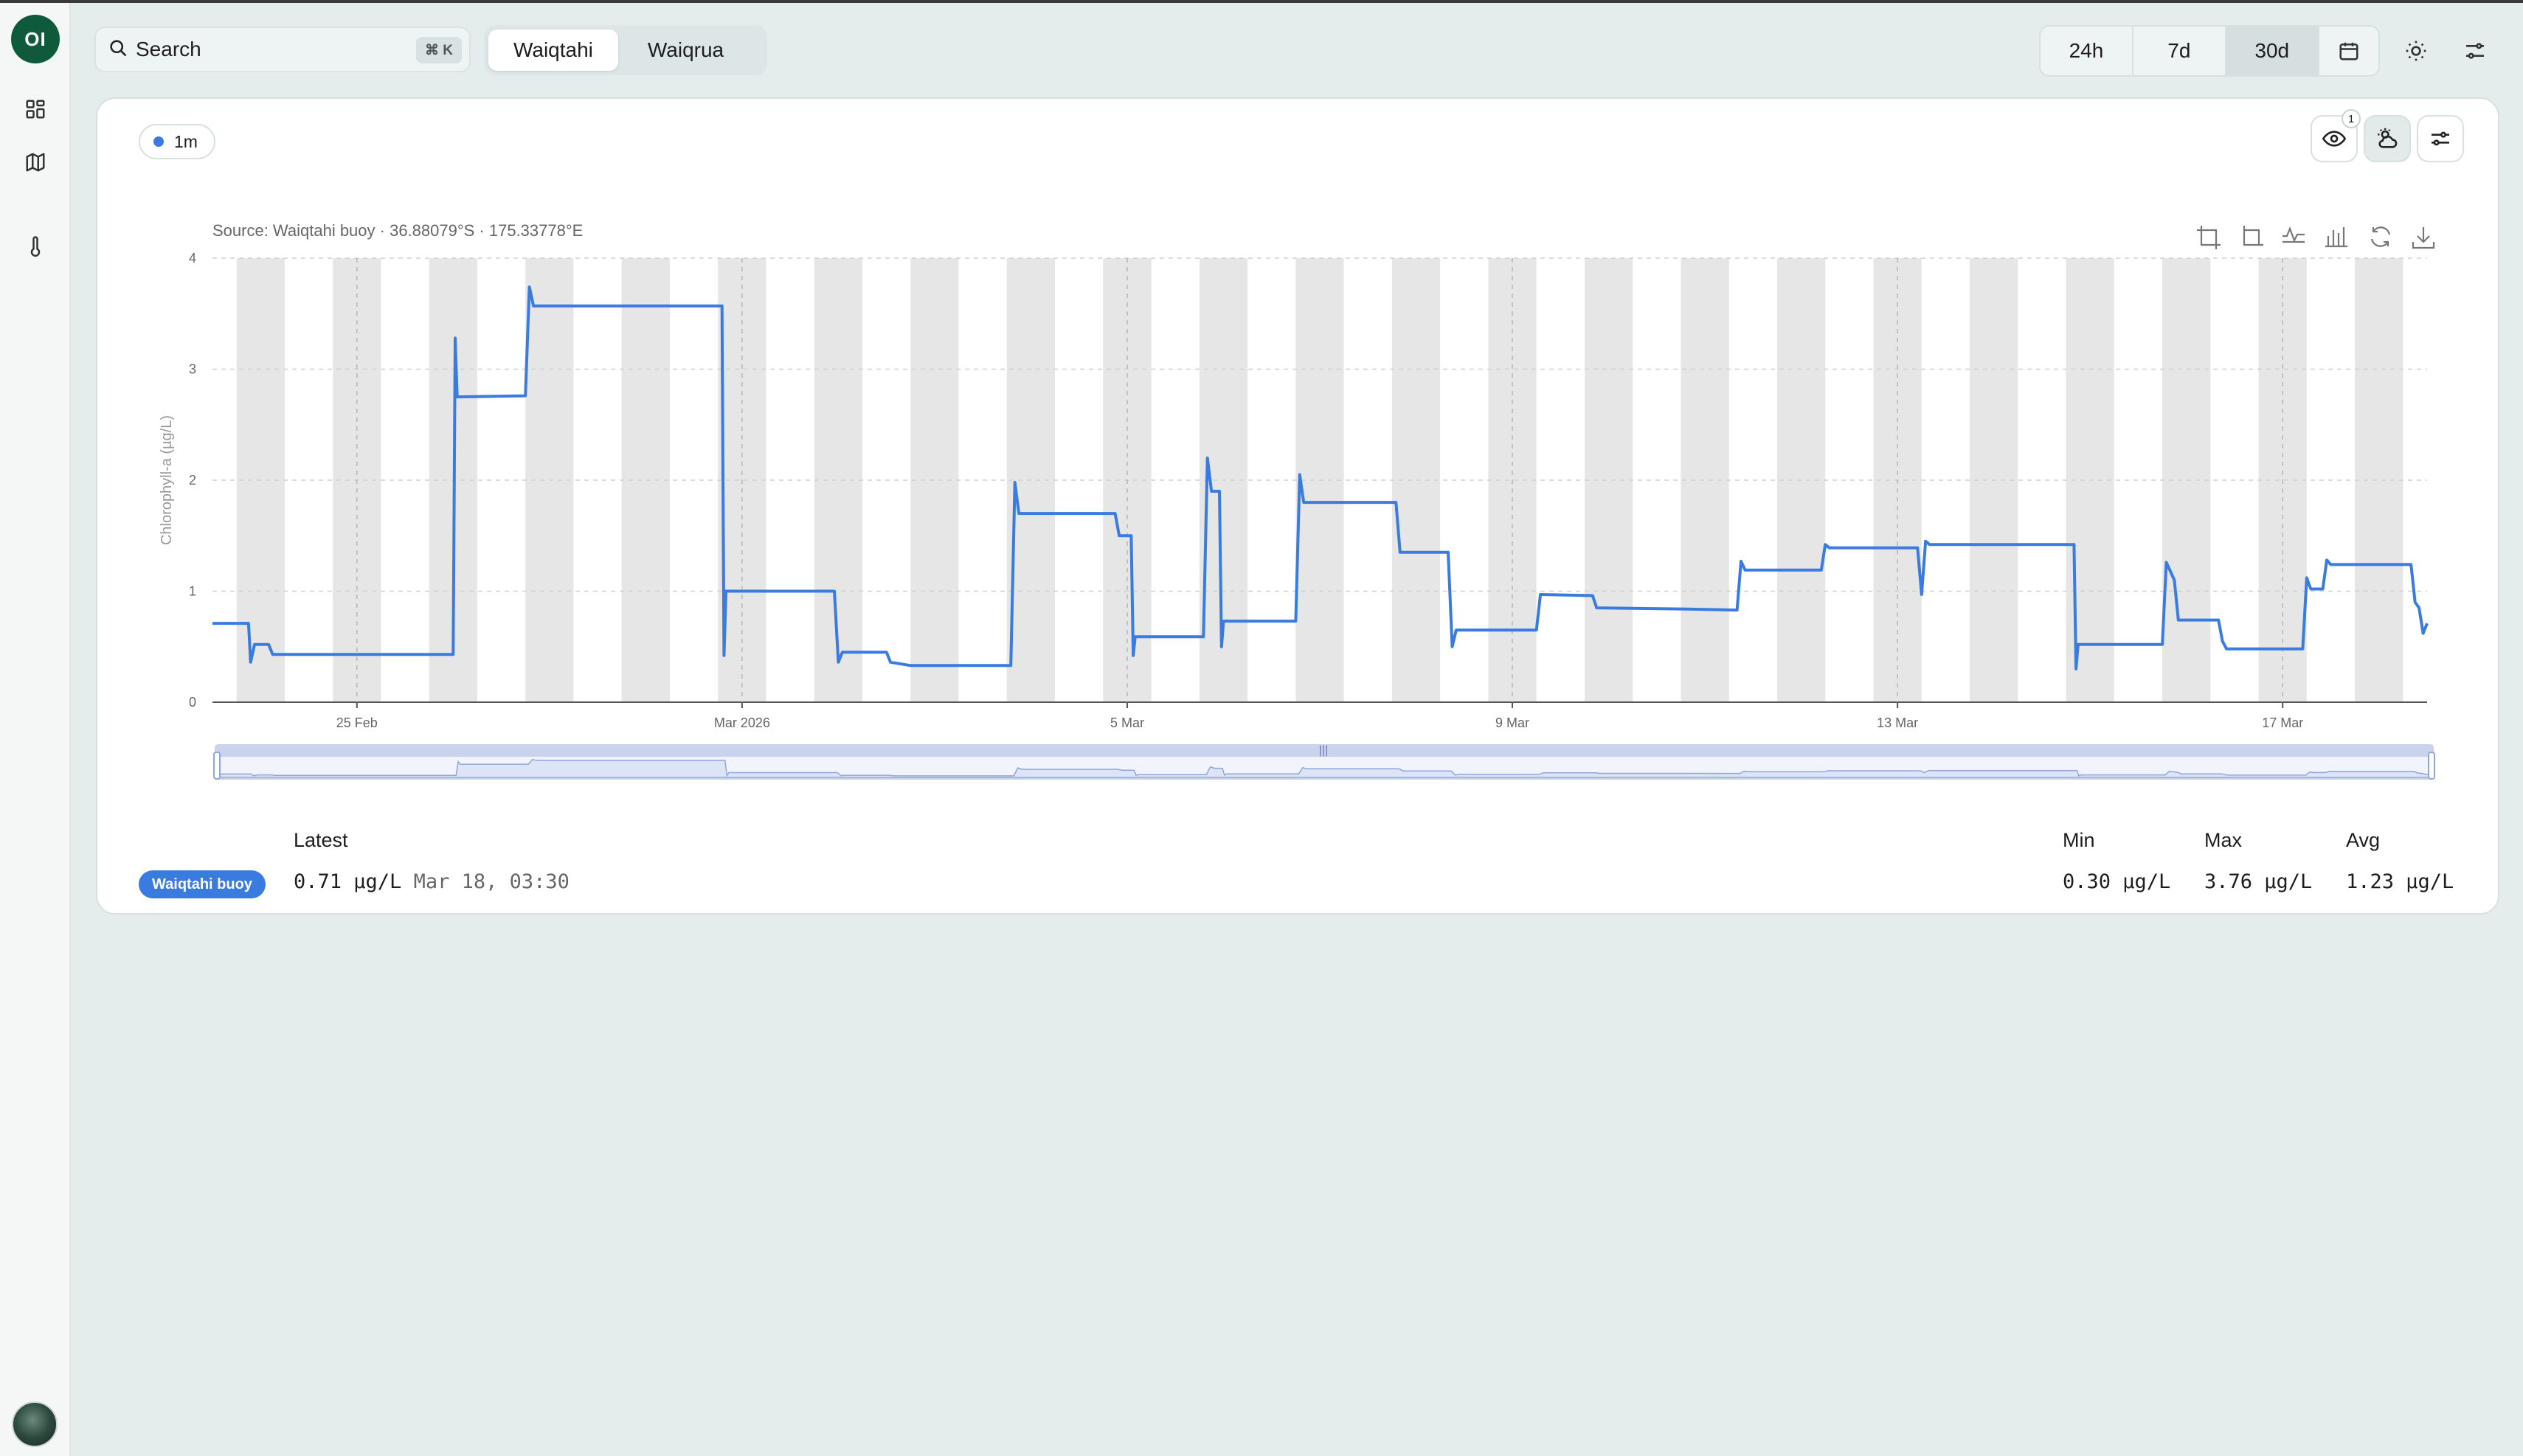 Image resolution: width=2523 pixels, height=1456 pixels. Describe the element at coordinates (2400, 881) in the screenshot. I see `avg-value: 1.23 µg/L` at that location.